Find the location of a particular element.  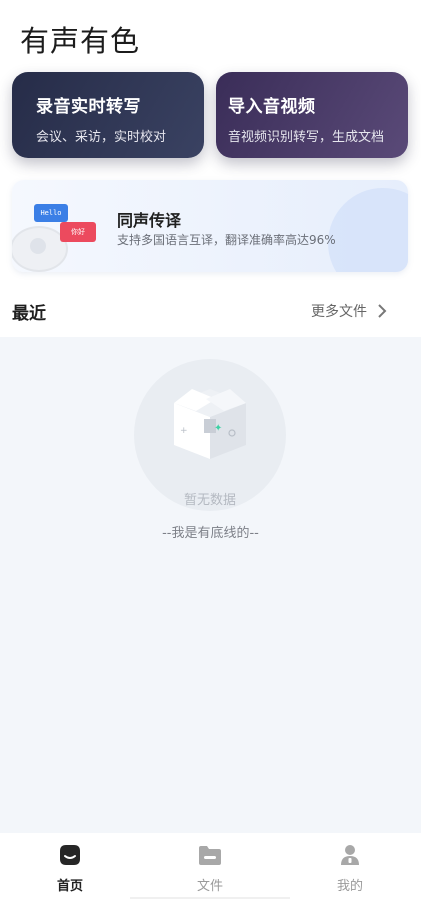

tab-files-label: 文件 is located at coordinates (209, 886).